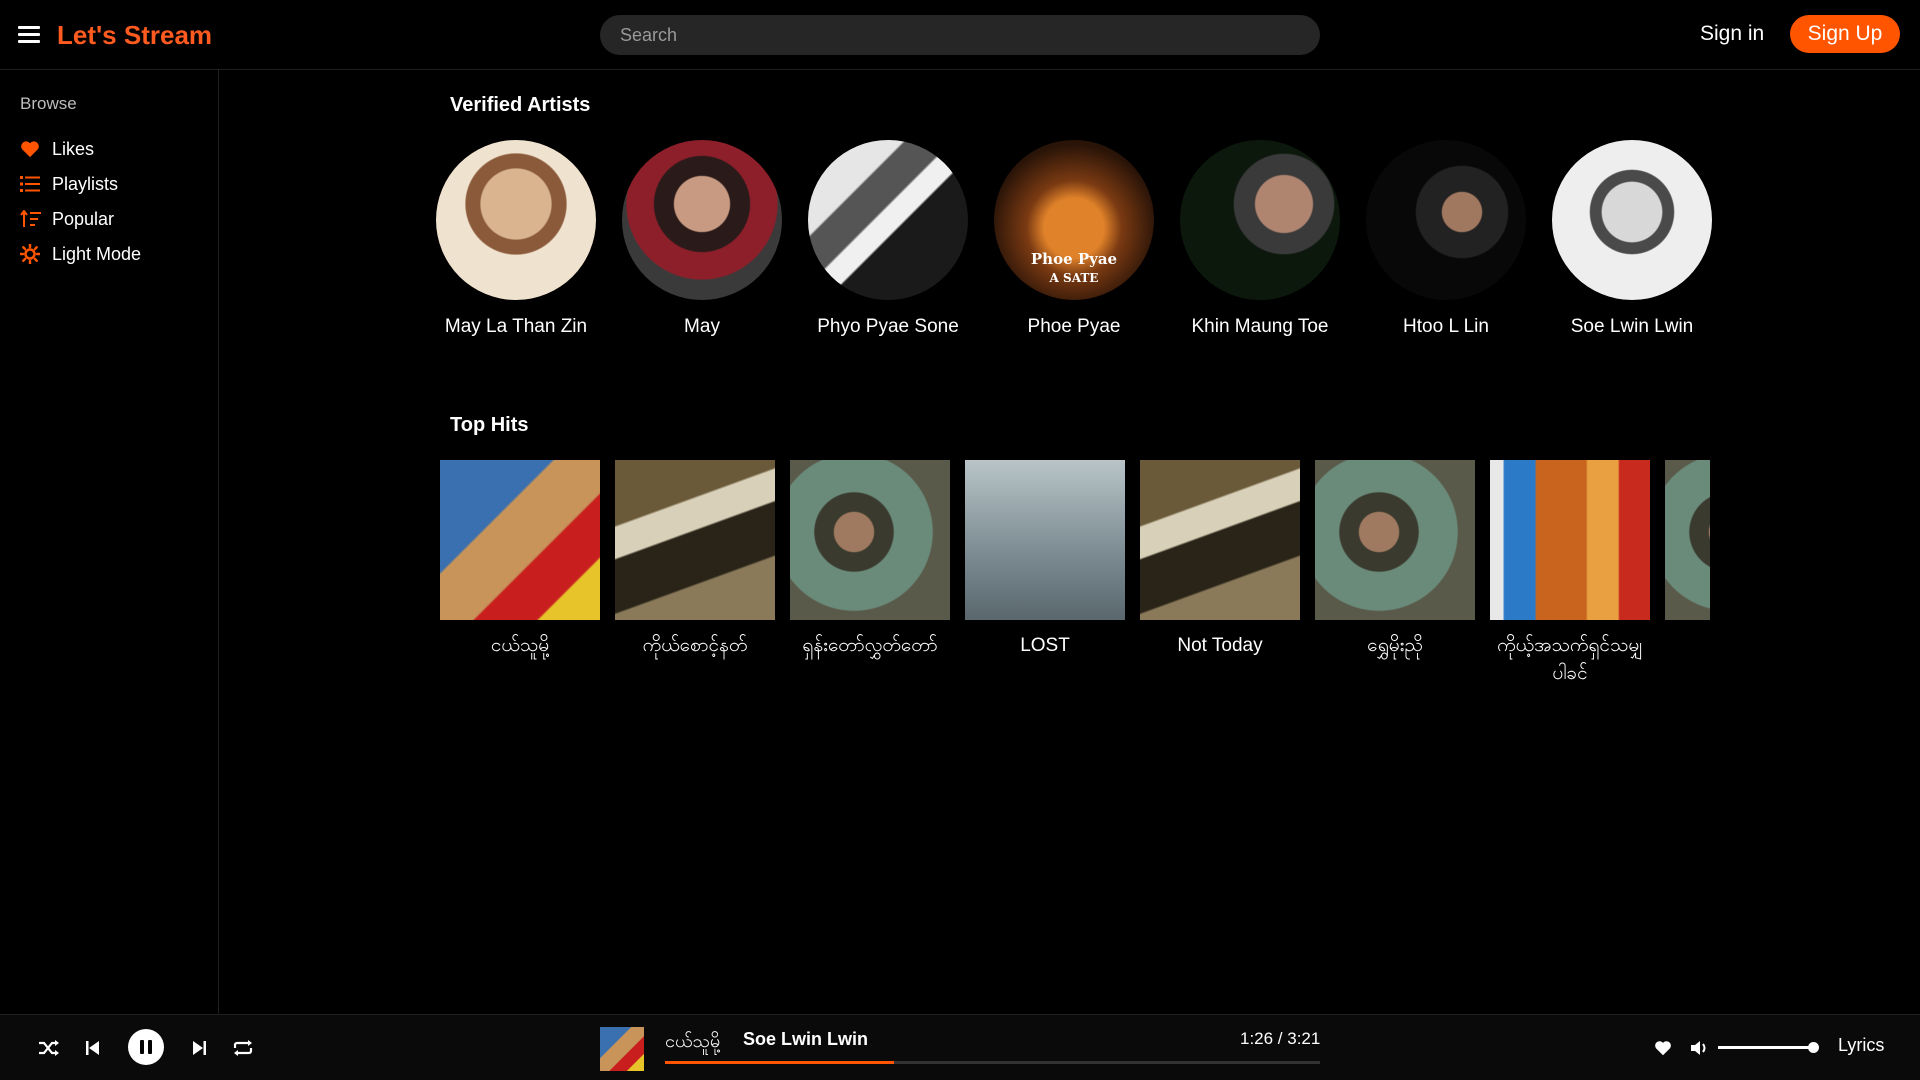  What do you see at coordinates (134, 35) in the screenshot?
I see `app-logo: Let's Stream` at bounding box center [134, 35].